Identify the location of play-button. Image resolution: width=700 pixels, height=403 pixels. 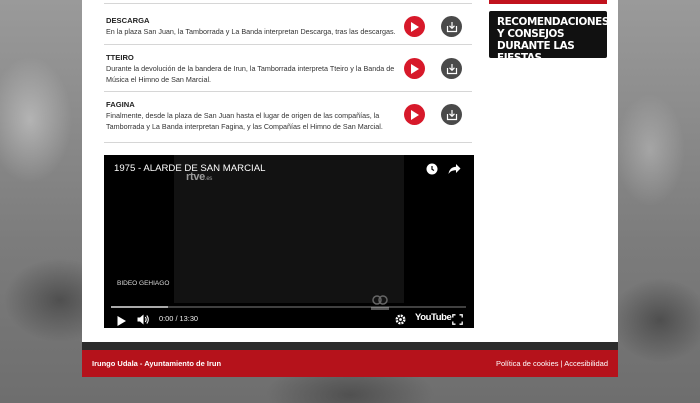
(121, 322).